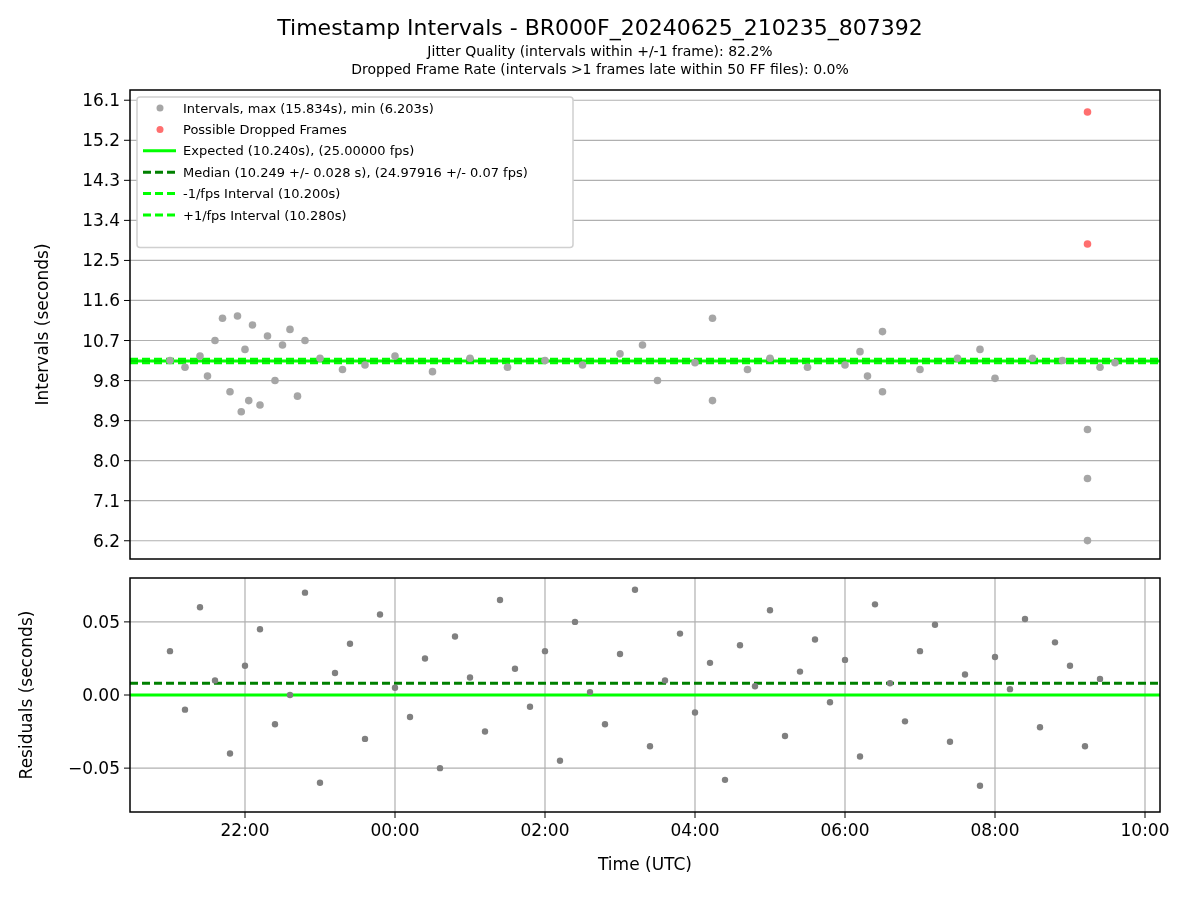 The image size is (1200, 900). I want to click on legend-label: Expected (10.240s), (25.00000 fps), so click(299, 151).